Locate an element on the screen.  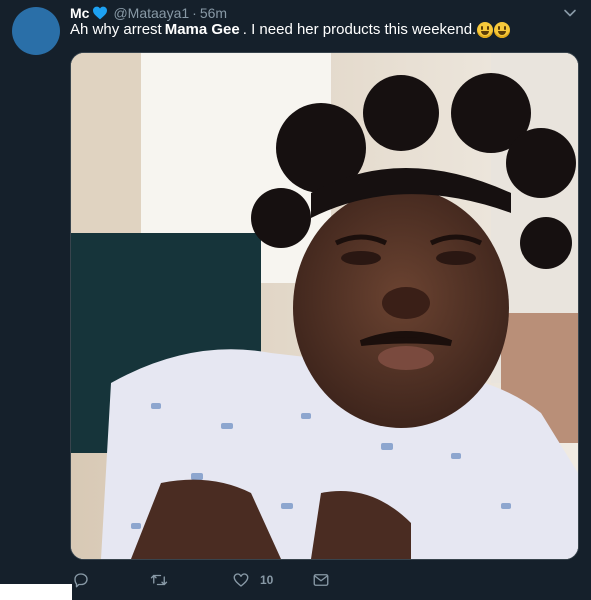
reply-button is located at coordinates (86, 580).